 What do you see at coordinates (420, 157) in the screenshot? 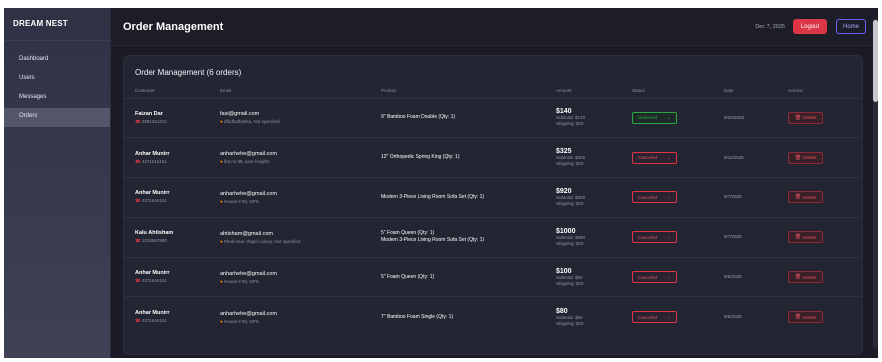
I see `product-line: 12" Orthopedic Spring King (Qty: 1)` at bounding box center [420, 157].